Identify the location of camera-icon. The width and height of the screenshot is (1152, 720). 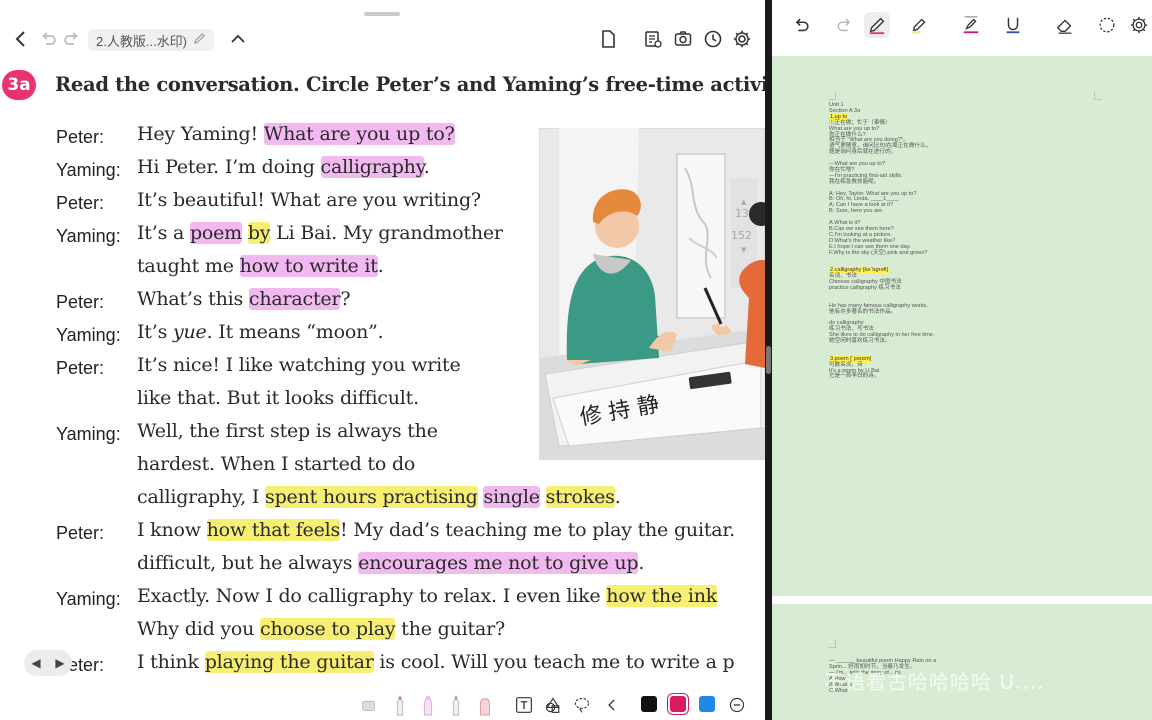
(683, 39).